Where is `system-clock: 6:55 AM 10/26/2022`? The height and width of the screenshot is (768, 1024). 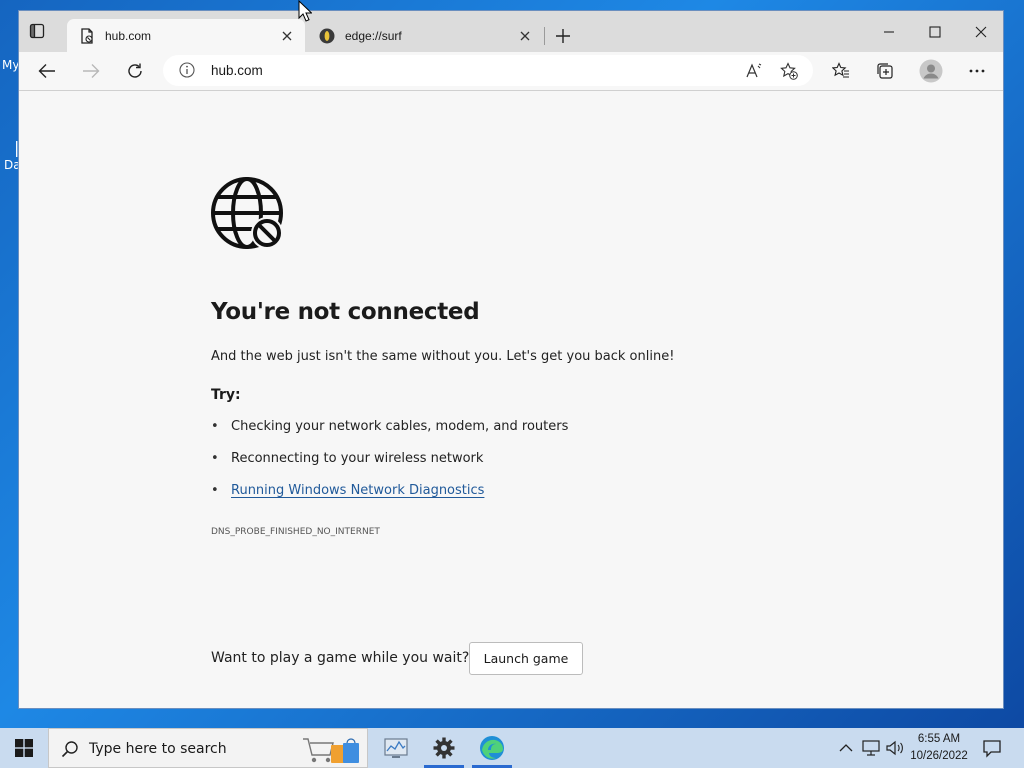 system-clock: 6:55 AM 10/26/2022 is located at coordinates (939, 748).